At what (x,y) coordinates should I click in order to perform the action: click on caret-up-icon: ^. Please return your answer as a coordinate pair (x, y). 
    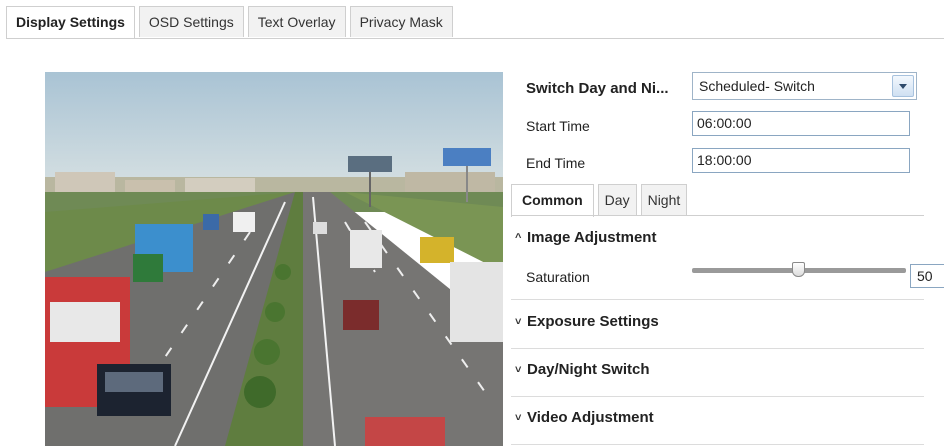
    Looking at the image, I should click on (518, 238).